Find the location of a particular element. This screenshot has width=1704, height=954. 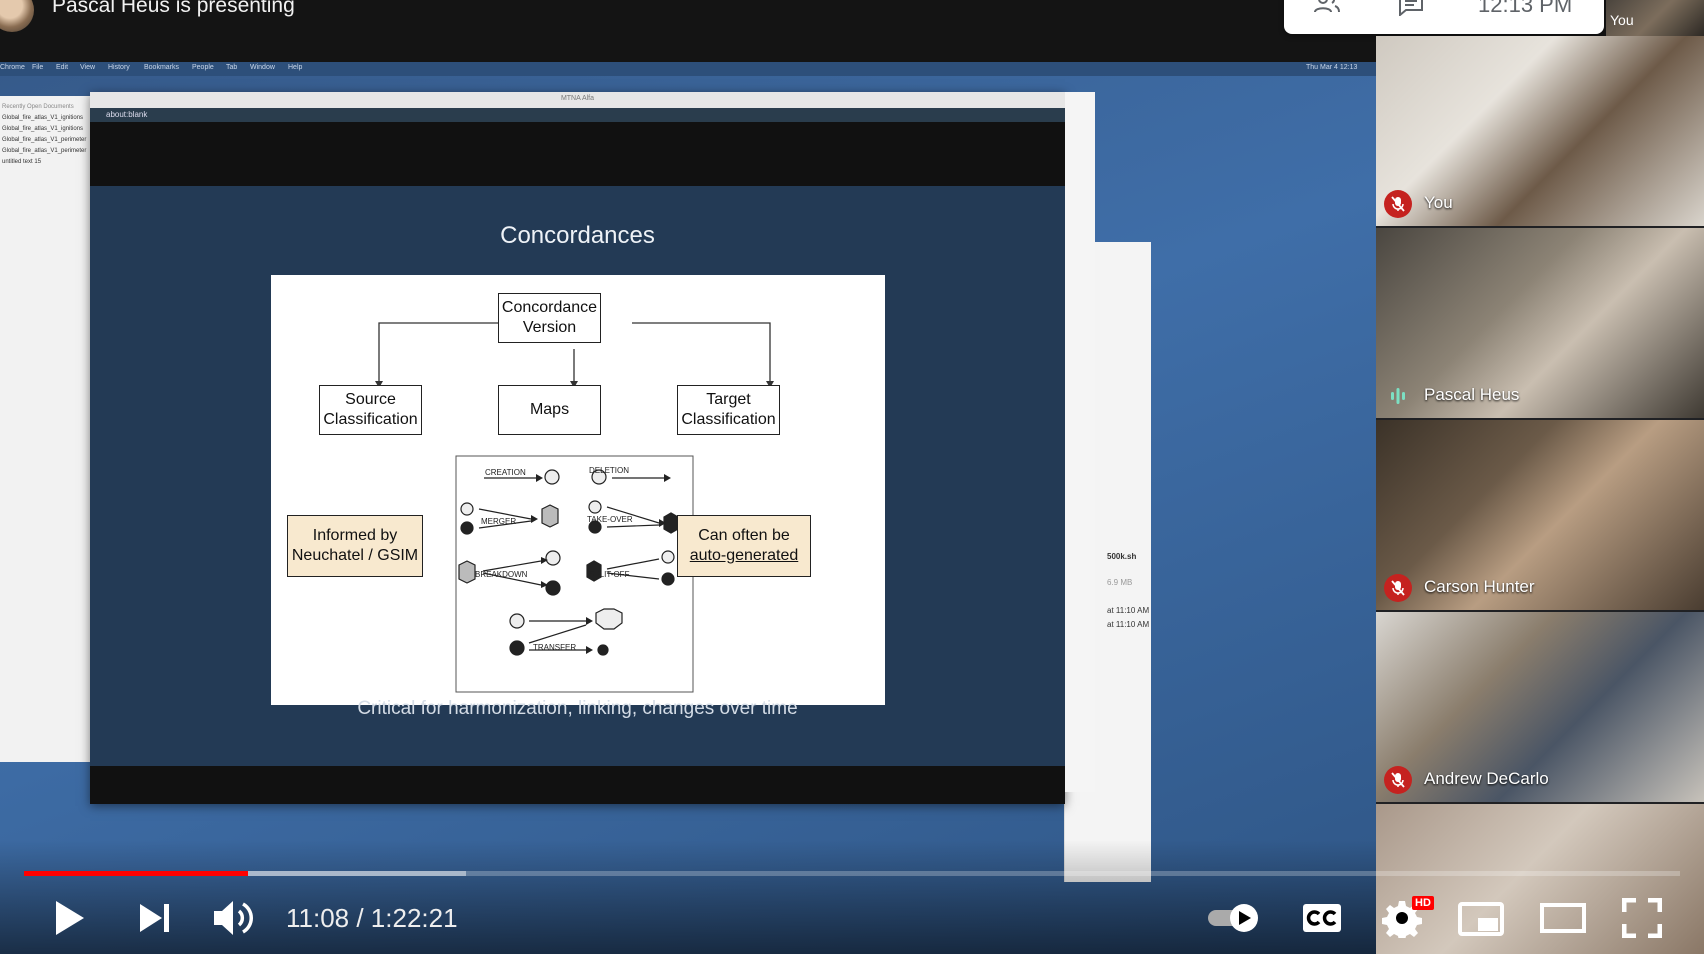

doc-line: untitled text 15 is located at coordinates (22, 162).